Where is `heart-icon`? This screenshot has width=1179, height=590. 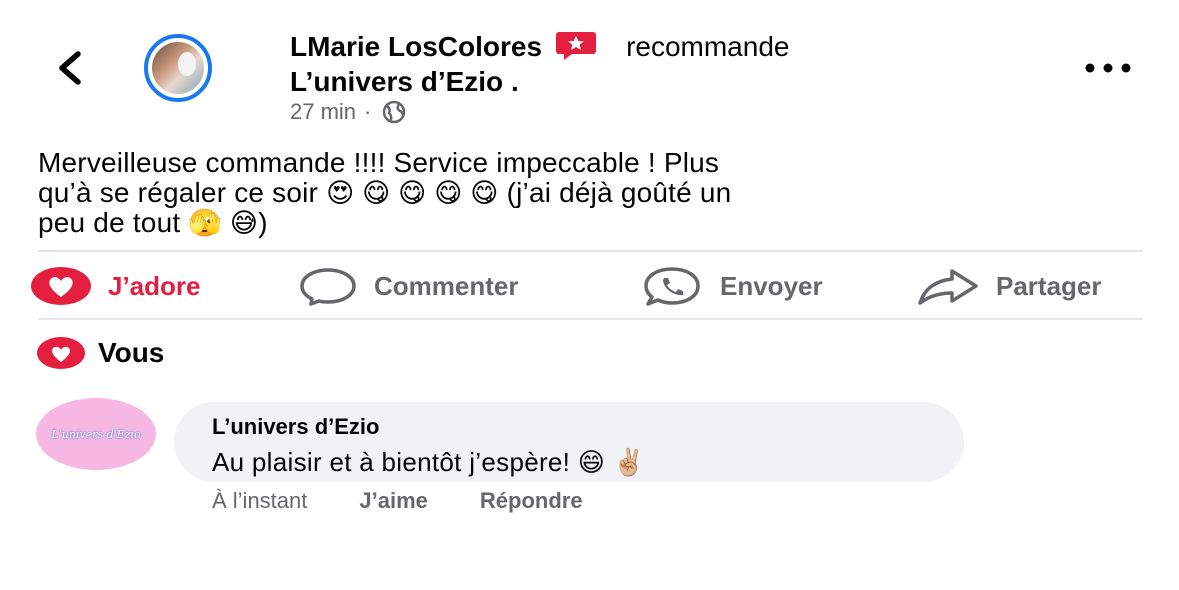 heart-icon is located at coordinates (61, 286).